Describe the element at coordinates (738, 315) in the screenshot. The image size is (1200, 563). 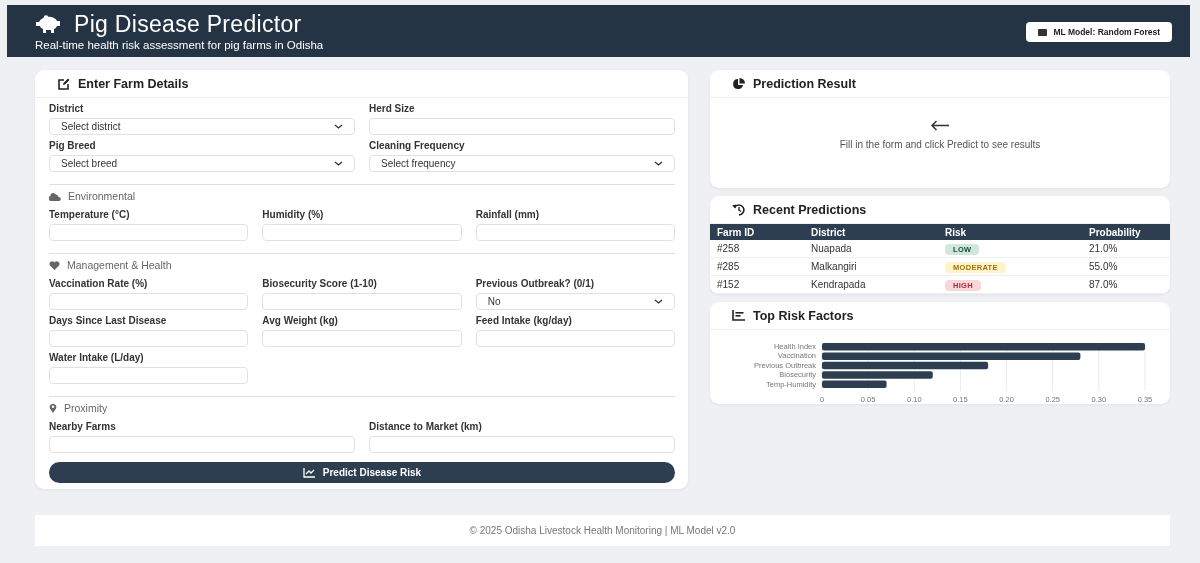
I see `bar-chart-icon` at that location.